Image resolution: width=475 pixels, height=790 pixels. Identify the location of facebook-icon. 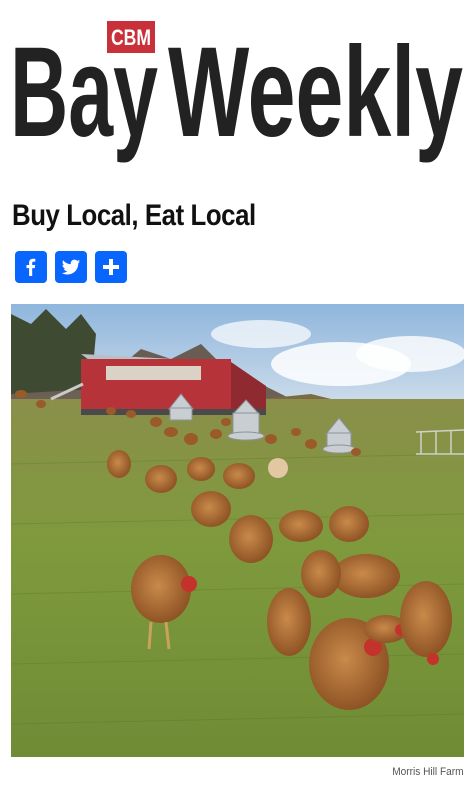
(31, 267).